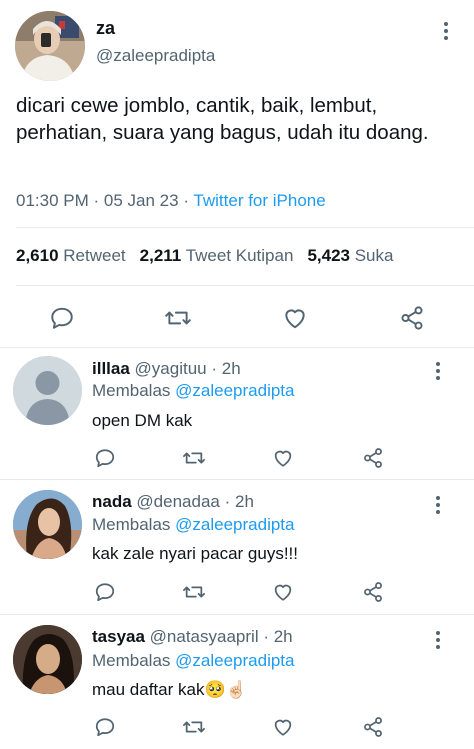 The width and height of the screenshot is (474, 749). I want to click on reply-header: tasyaa @natasyaapril · 2h, so click(192, 637).